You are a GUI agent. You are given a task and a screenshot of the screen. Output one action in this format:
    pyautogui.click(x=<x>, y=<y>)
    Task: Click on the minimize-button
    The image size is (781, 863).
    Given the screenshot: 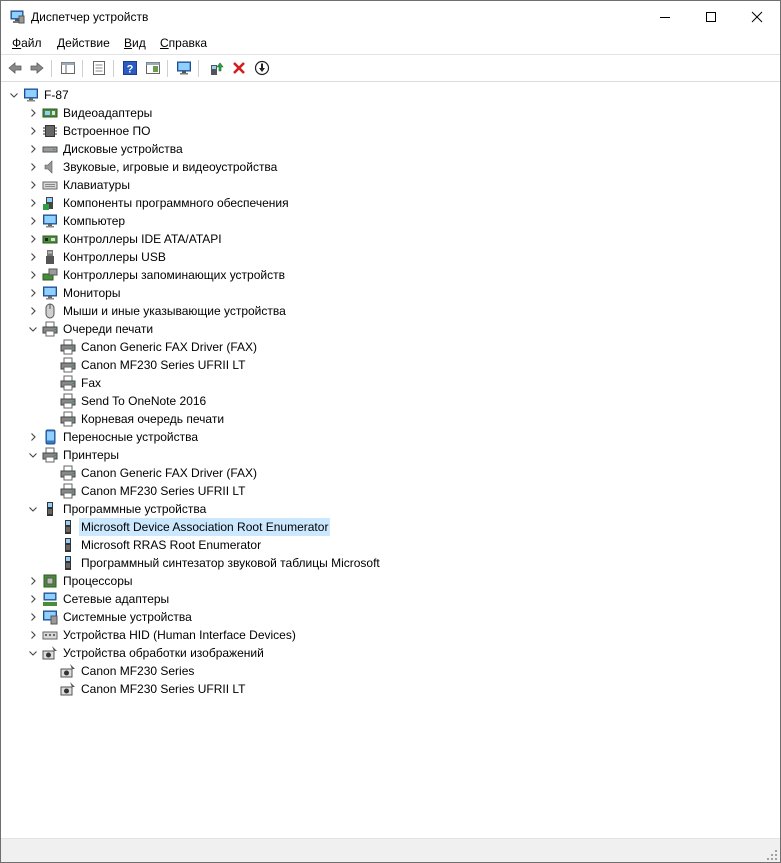 What is the action you would take?
    pyautogui.click(x=665, y=16)
    